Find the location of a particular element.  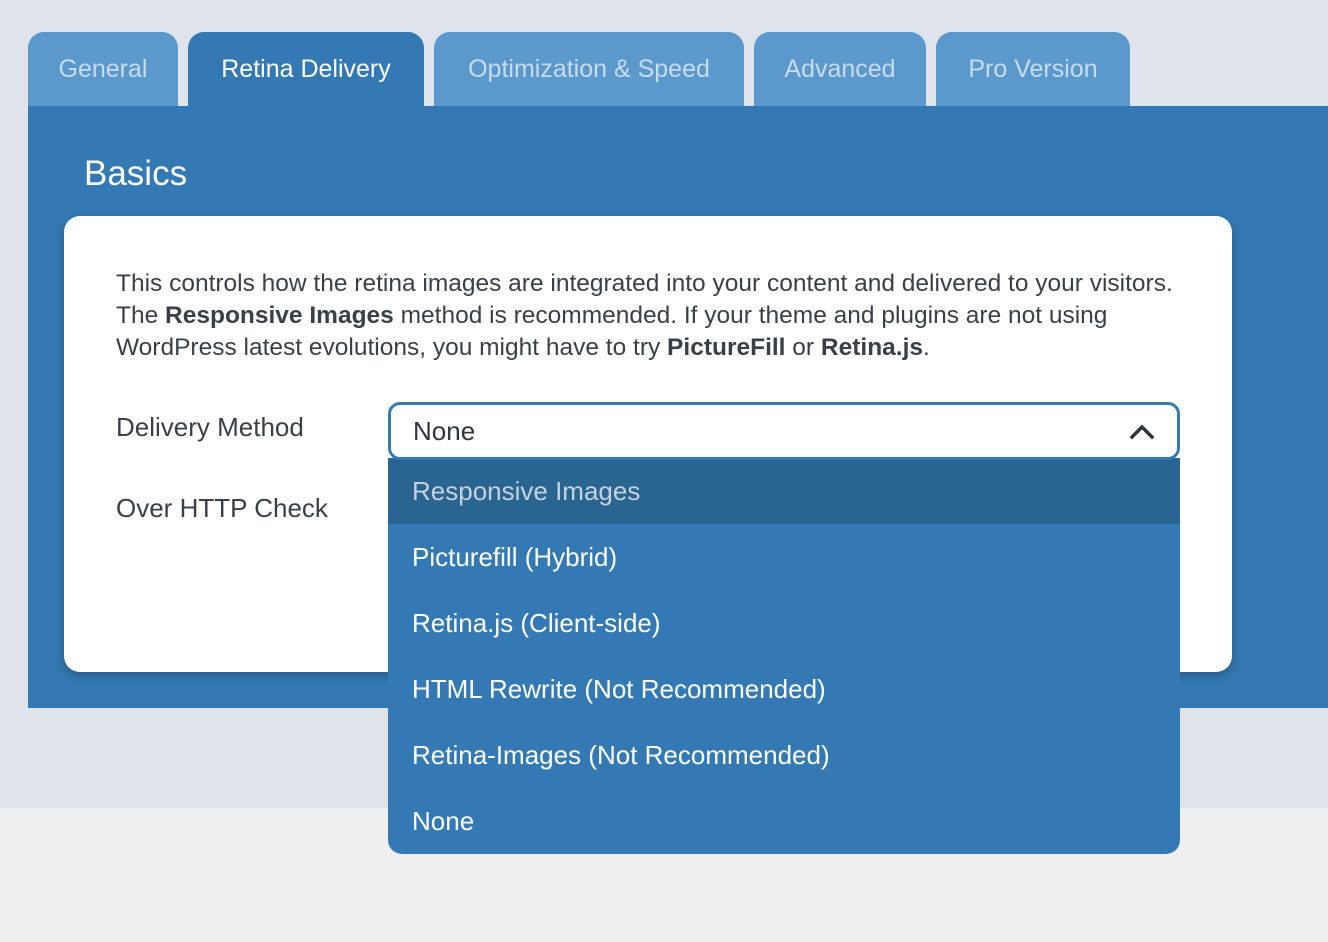

section-title: Basics is located at coordinates (136, 173).